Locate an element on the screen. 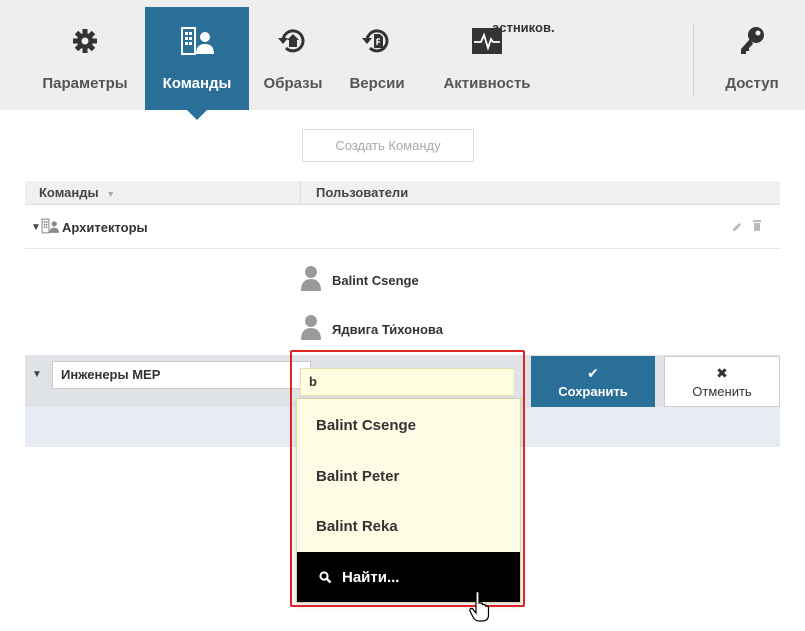  sort-caret-icon: ▼ is located at coordinates (111, 194).